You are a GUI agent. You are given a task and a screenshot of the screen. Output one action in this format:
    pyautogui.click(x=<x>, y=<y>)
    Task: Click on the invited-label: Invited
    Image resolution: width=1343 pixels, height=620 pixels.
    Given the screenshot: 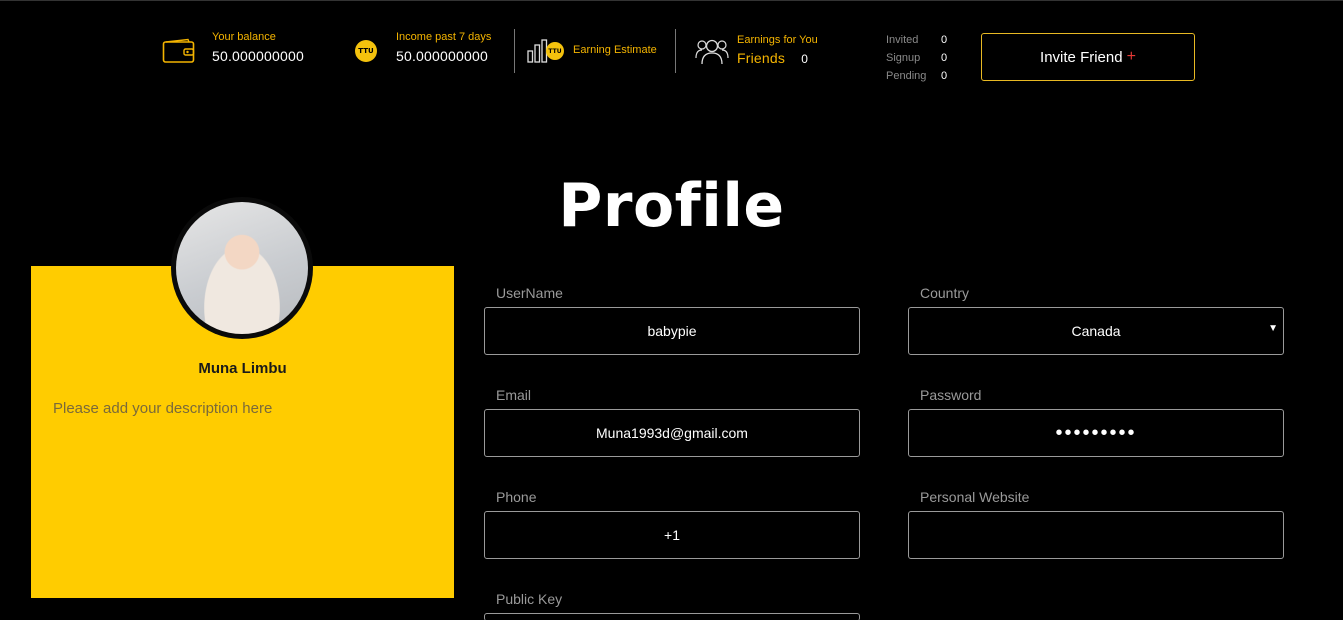 What is the action you would take?
    pyautogui.click(x=902, y=40)
    